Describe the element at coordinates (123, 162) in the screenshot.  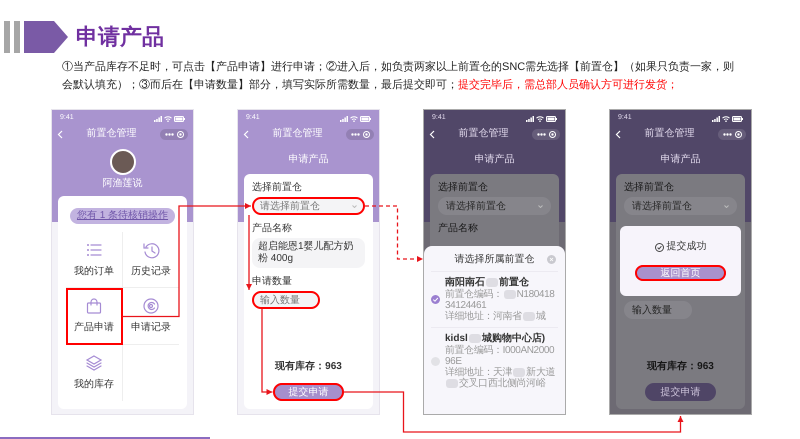
I see `avatar` at that location.